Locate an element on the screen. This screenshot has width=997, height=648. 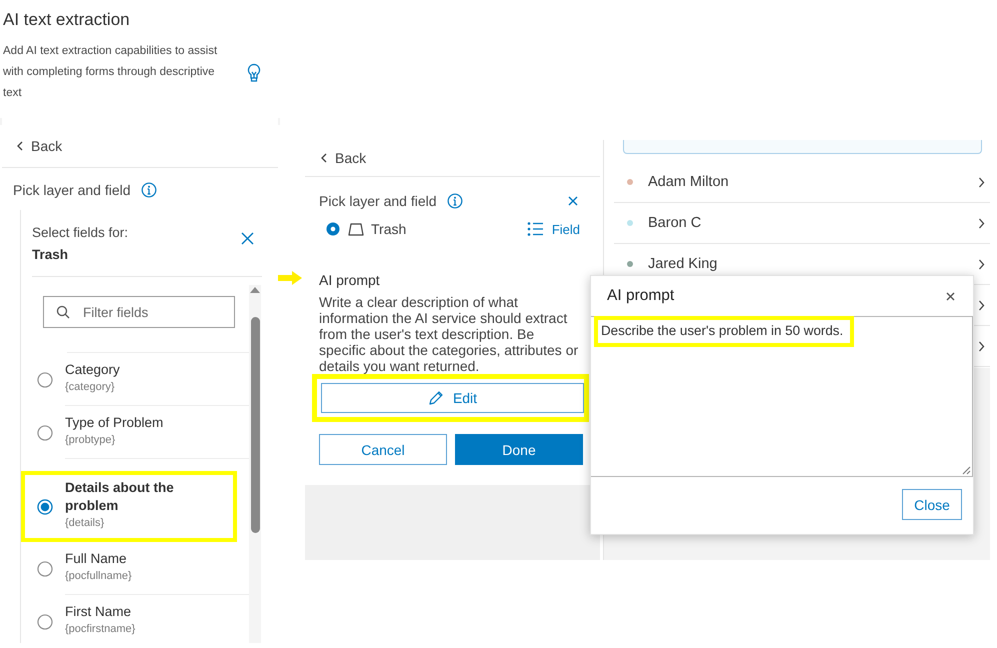
prompt-help-text: Write a clear description of what information the AI service should extract from the user's text description. Be specific about the categories, attributes or details you want returned. is located at coordinates (449, 334).